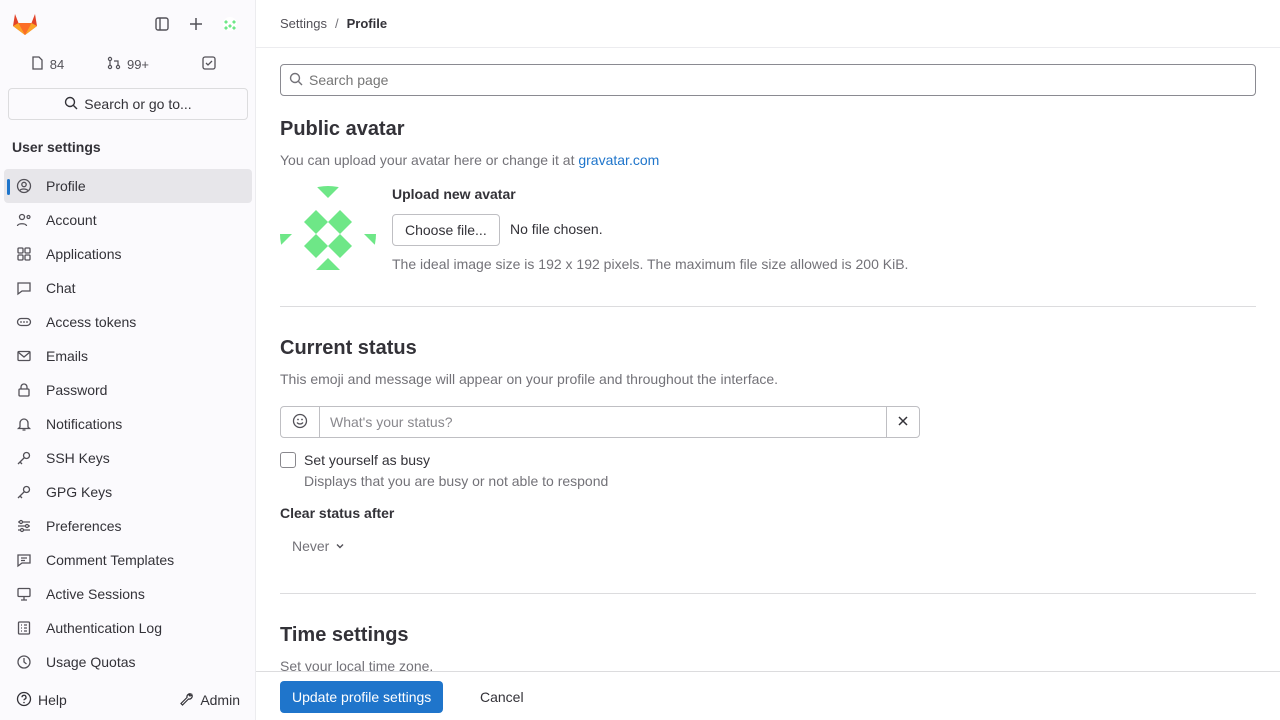  I want to click on search-page-field, so click(768, 80).